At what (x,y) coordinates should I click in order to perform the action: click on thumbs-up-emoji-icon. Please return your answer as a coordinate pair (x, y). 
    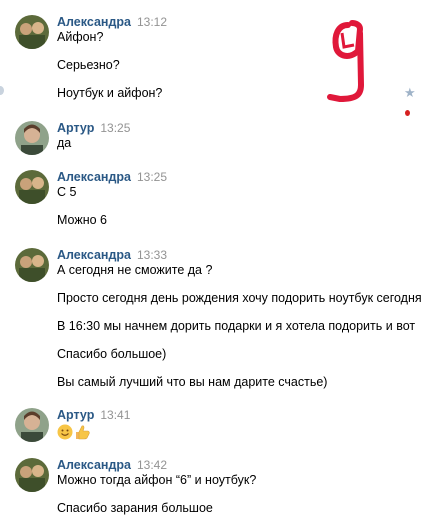
    Looking at the image, I should click on (83, 432).